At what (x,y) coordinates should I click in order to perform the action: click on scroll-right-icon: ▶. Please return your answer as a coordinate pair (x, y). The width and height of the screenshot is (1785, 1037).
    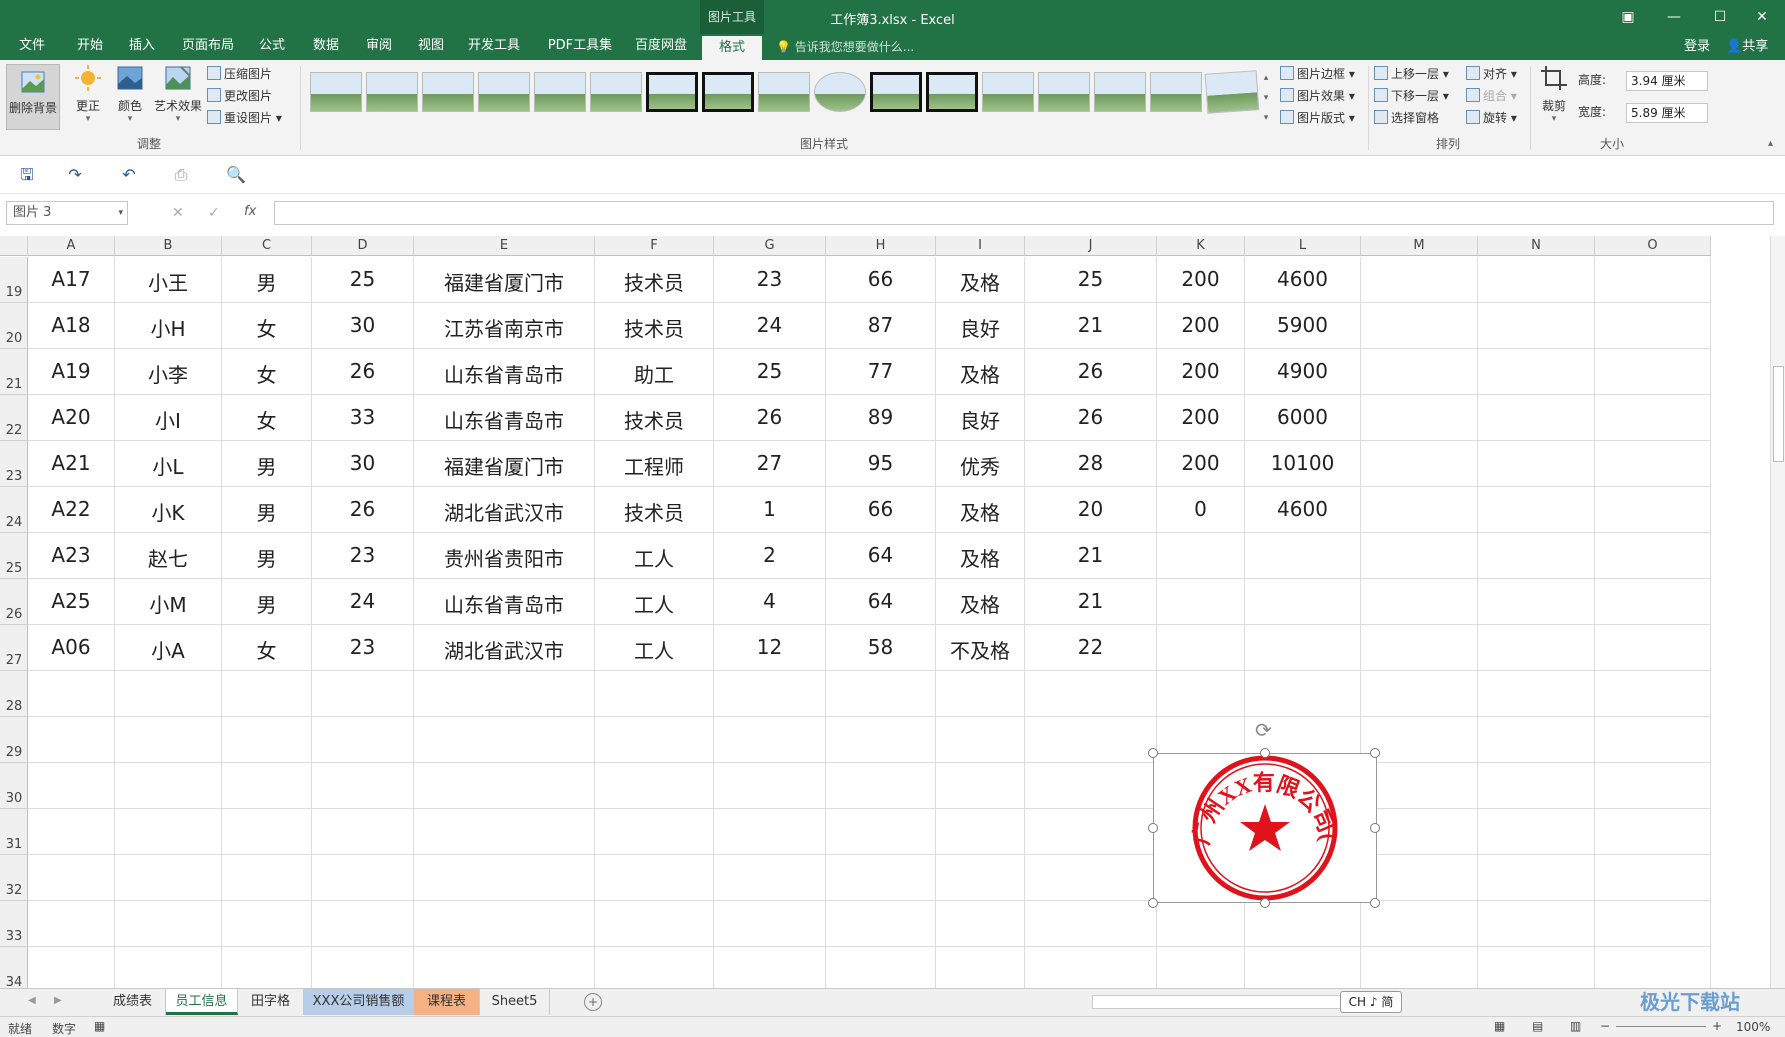
    Looking at the image, I should click on (58, 1000).